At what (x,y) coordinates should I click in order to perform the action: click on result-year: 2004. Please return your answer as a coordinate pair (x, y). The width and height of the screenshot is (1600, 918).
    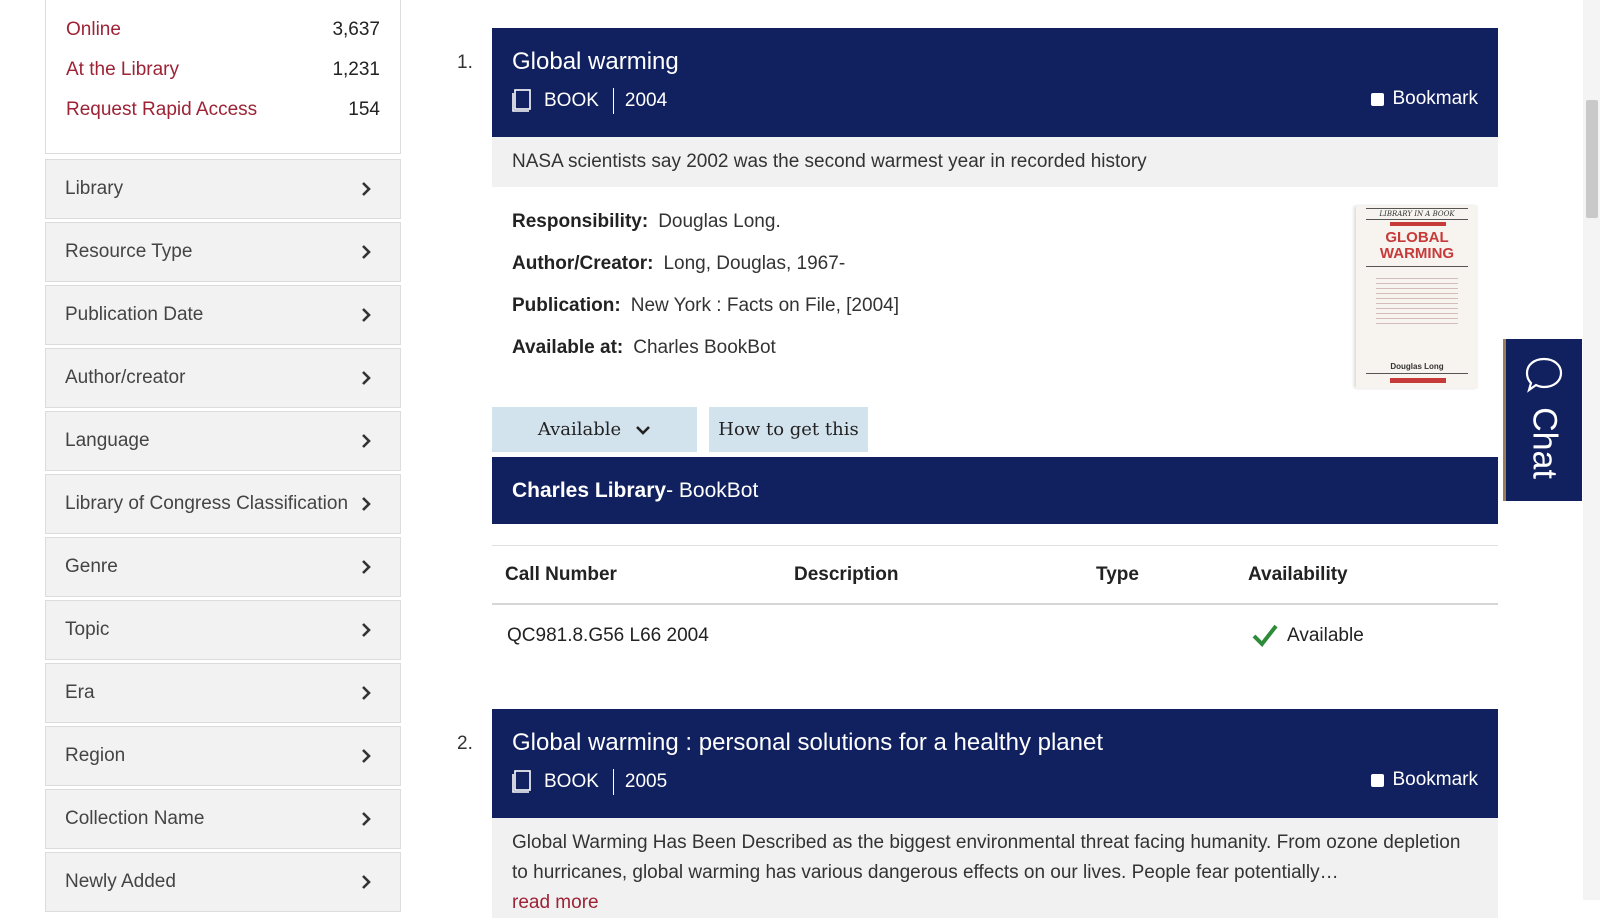
    Looking at the image, I should click on (646, 100).